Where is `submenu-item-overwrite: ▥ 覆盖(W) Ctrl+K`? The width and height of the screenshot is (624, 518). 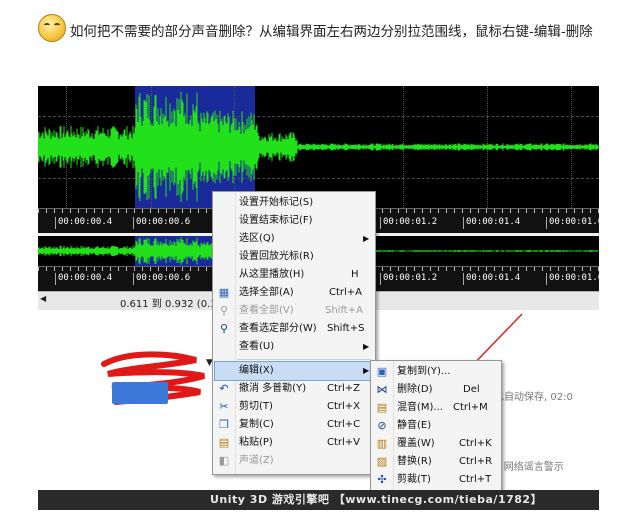 submenu-item-overwrite: ▥ 覆盖(W) Ctrl+K is located at coordinates (436, 444).